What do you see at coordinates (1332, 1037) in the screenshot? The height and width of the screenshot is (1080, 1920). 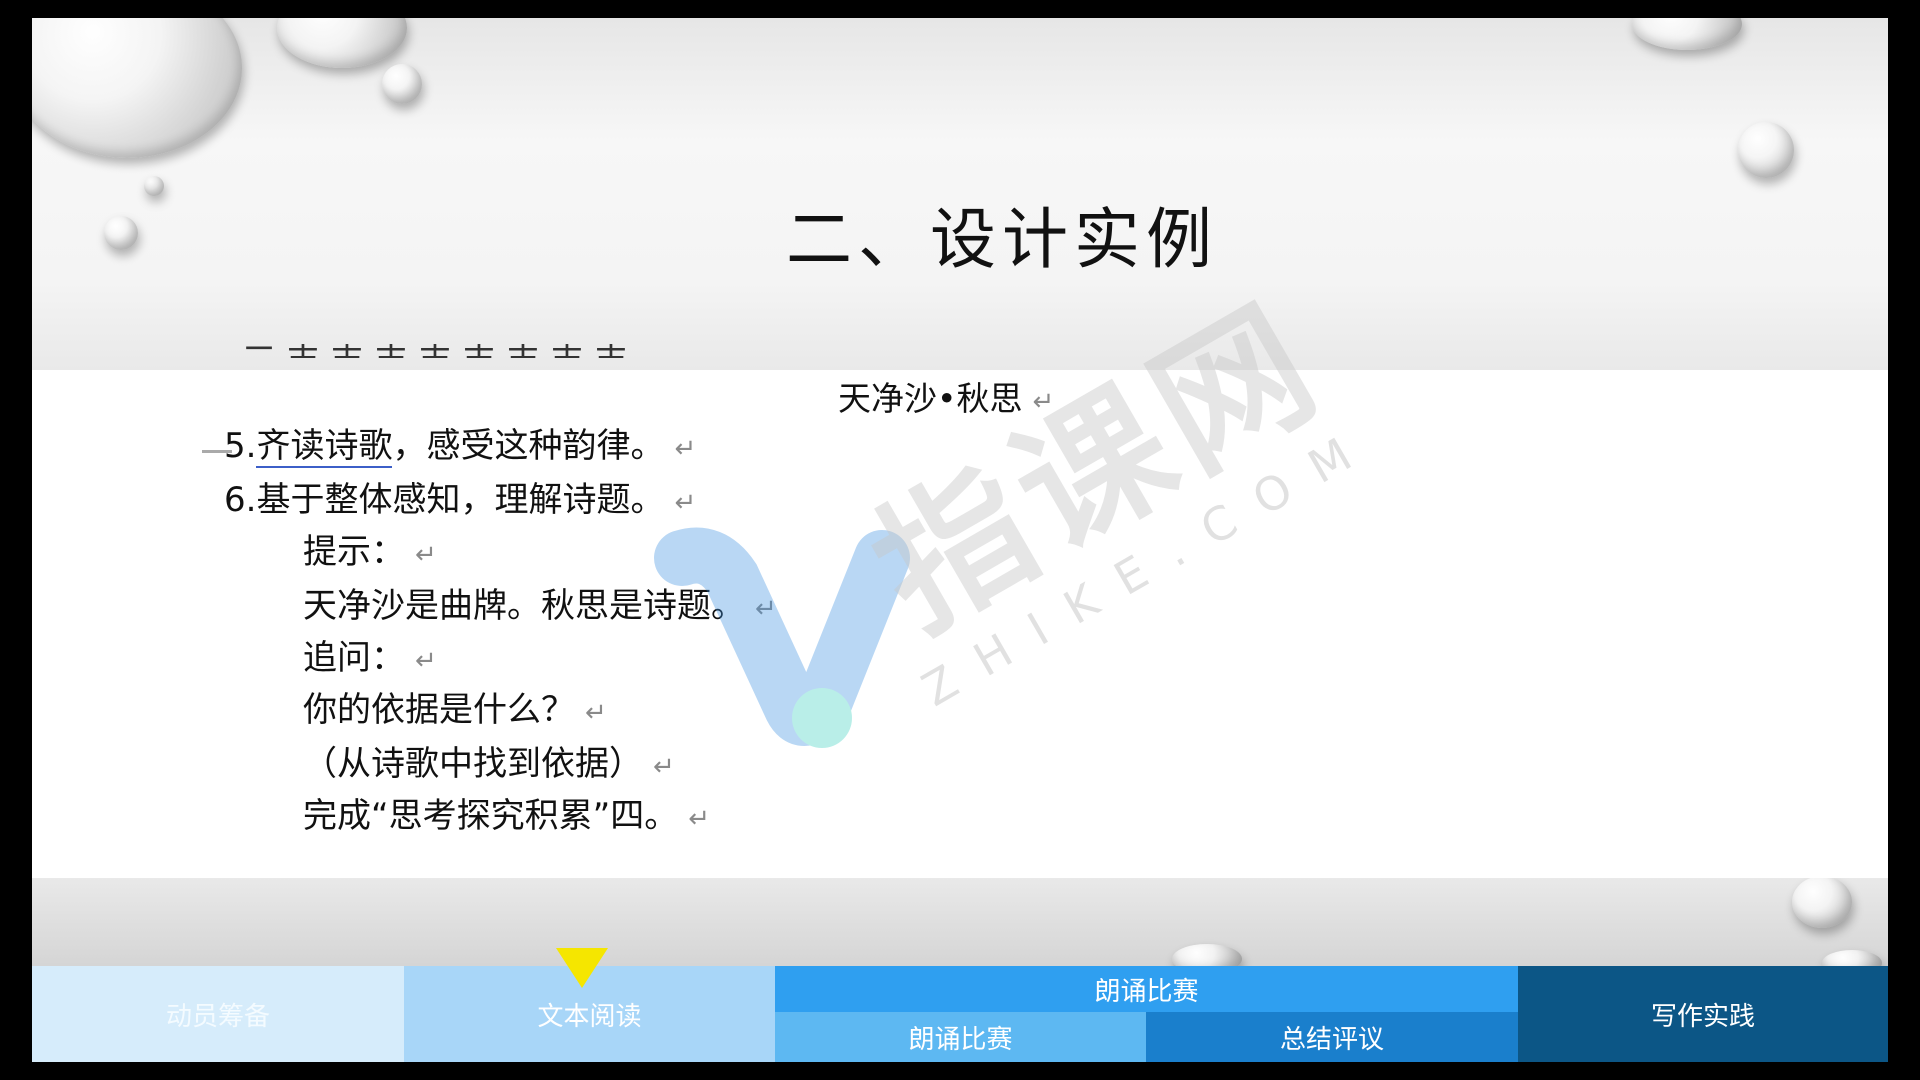 I see `nav-subtab-summary: 总结评议` at bounding box center [1332, 1037].